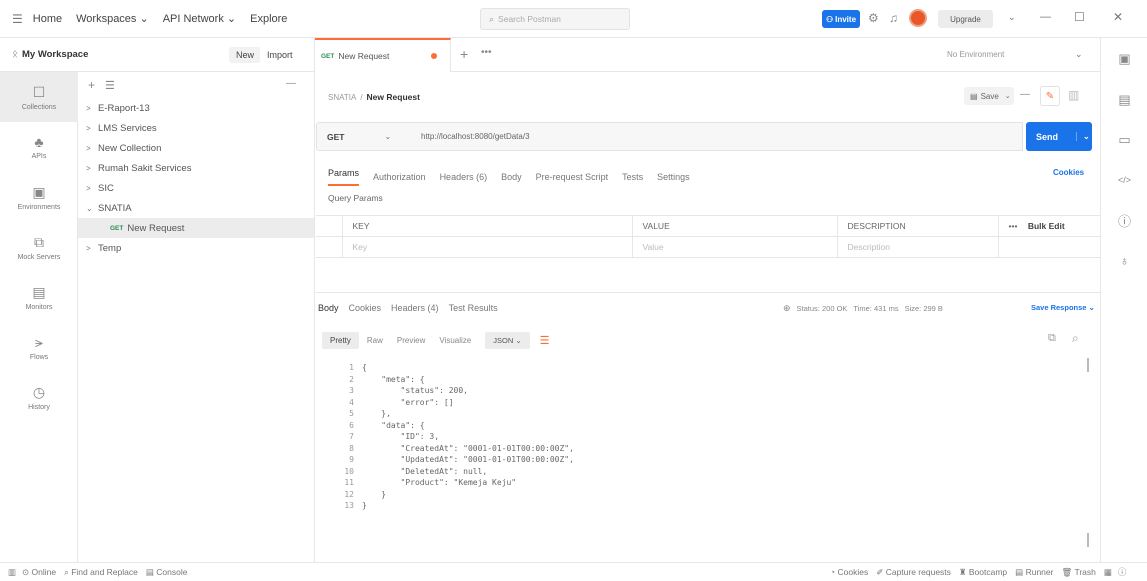  Describe the element at coordinates (1124, 140) in the screenshot. I see `comments-icon: ▭` at that location.